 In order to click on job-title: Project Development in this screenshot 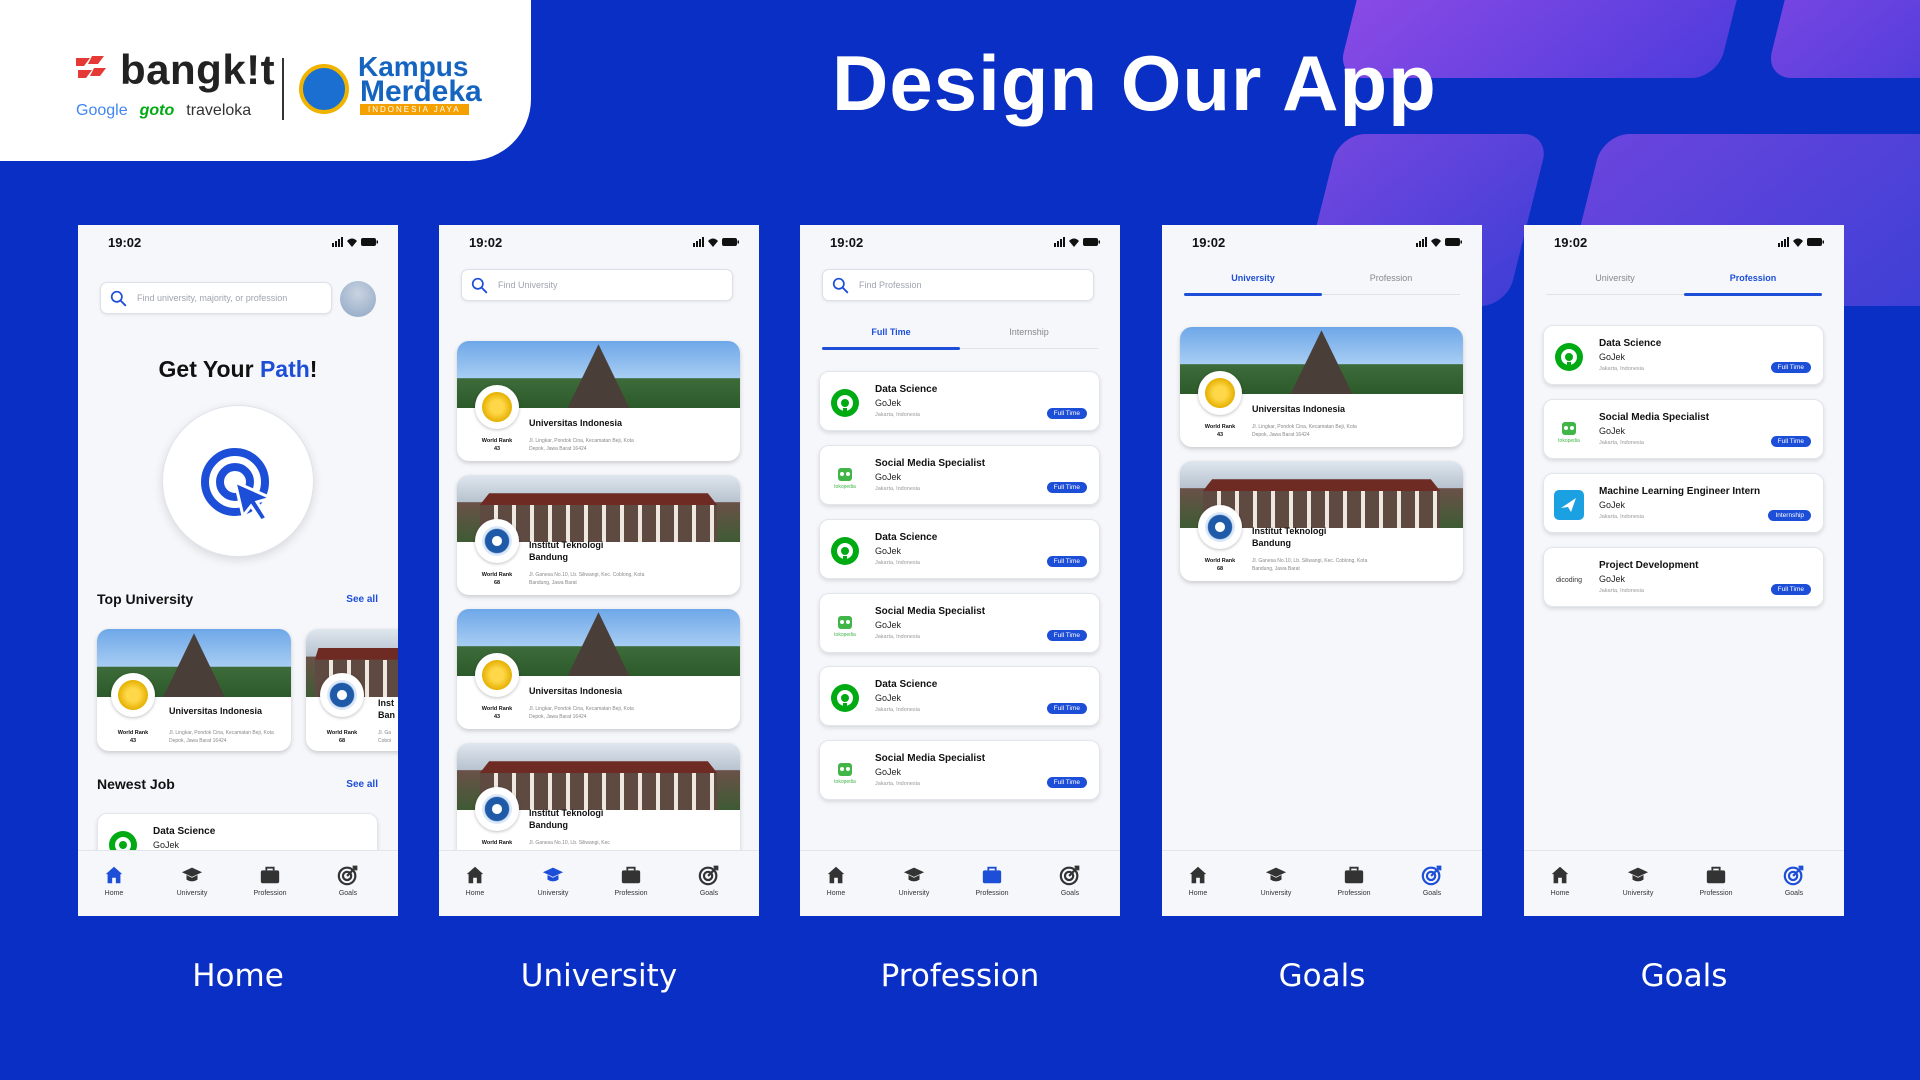, I will do `click(1649, 565)`.